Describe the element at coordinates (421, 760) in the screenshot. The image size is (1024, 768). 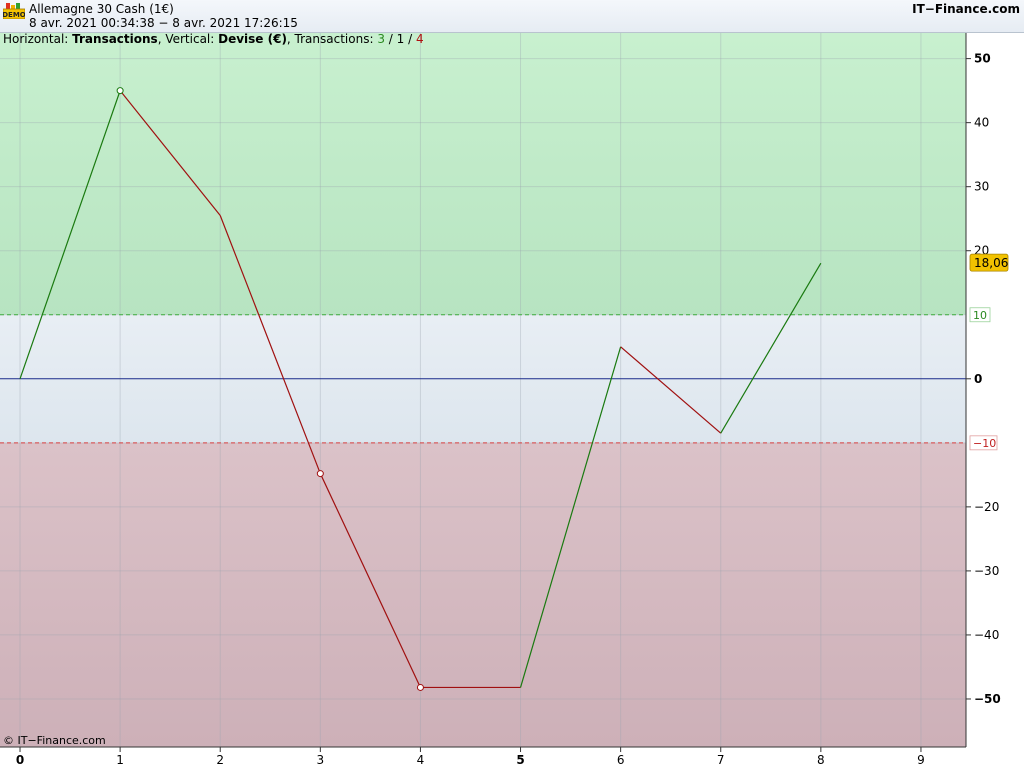
I see `x-tick-label: 4` at that location.